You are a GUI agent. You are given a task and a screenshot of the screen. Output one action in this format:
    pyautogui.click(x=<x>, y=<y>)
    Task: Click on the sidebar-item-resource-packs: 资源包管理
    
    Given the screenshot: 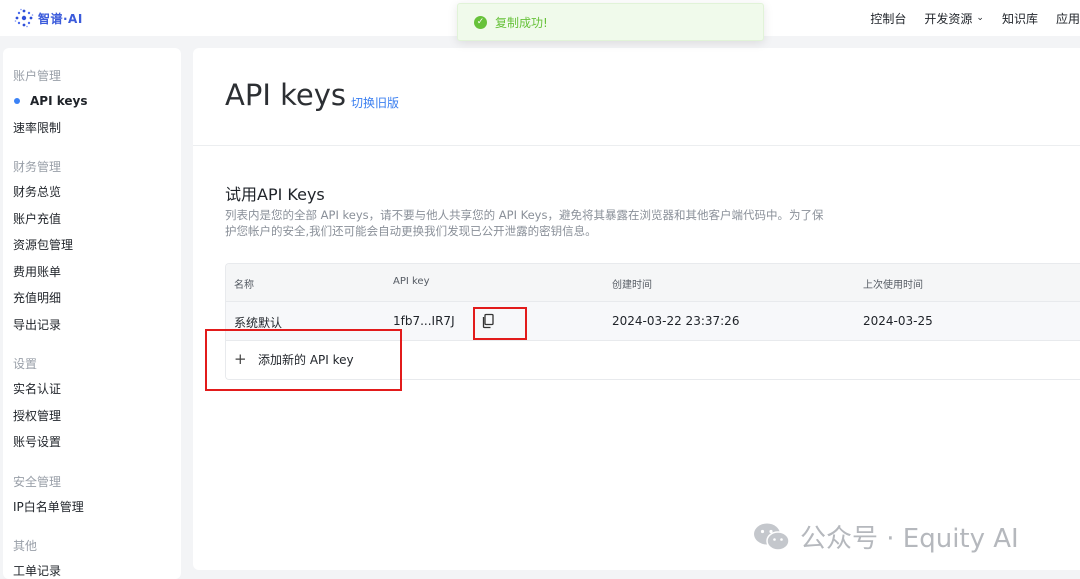 What is the action you would take?
    pyautogui.click(x=92, y=245)
    